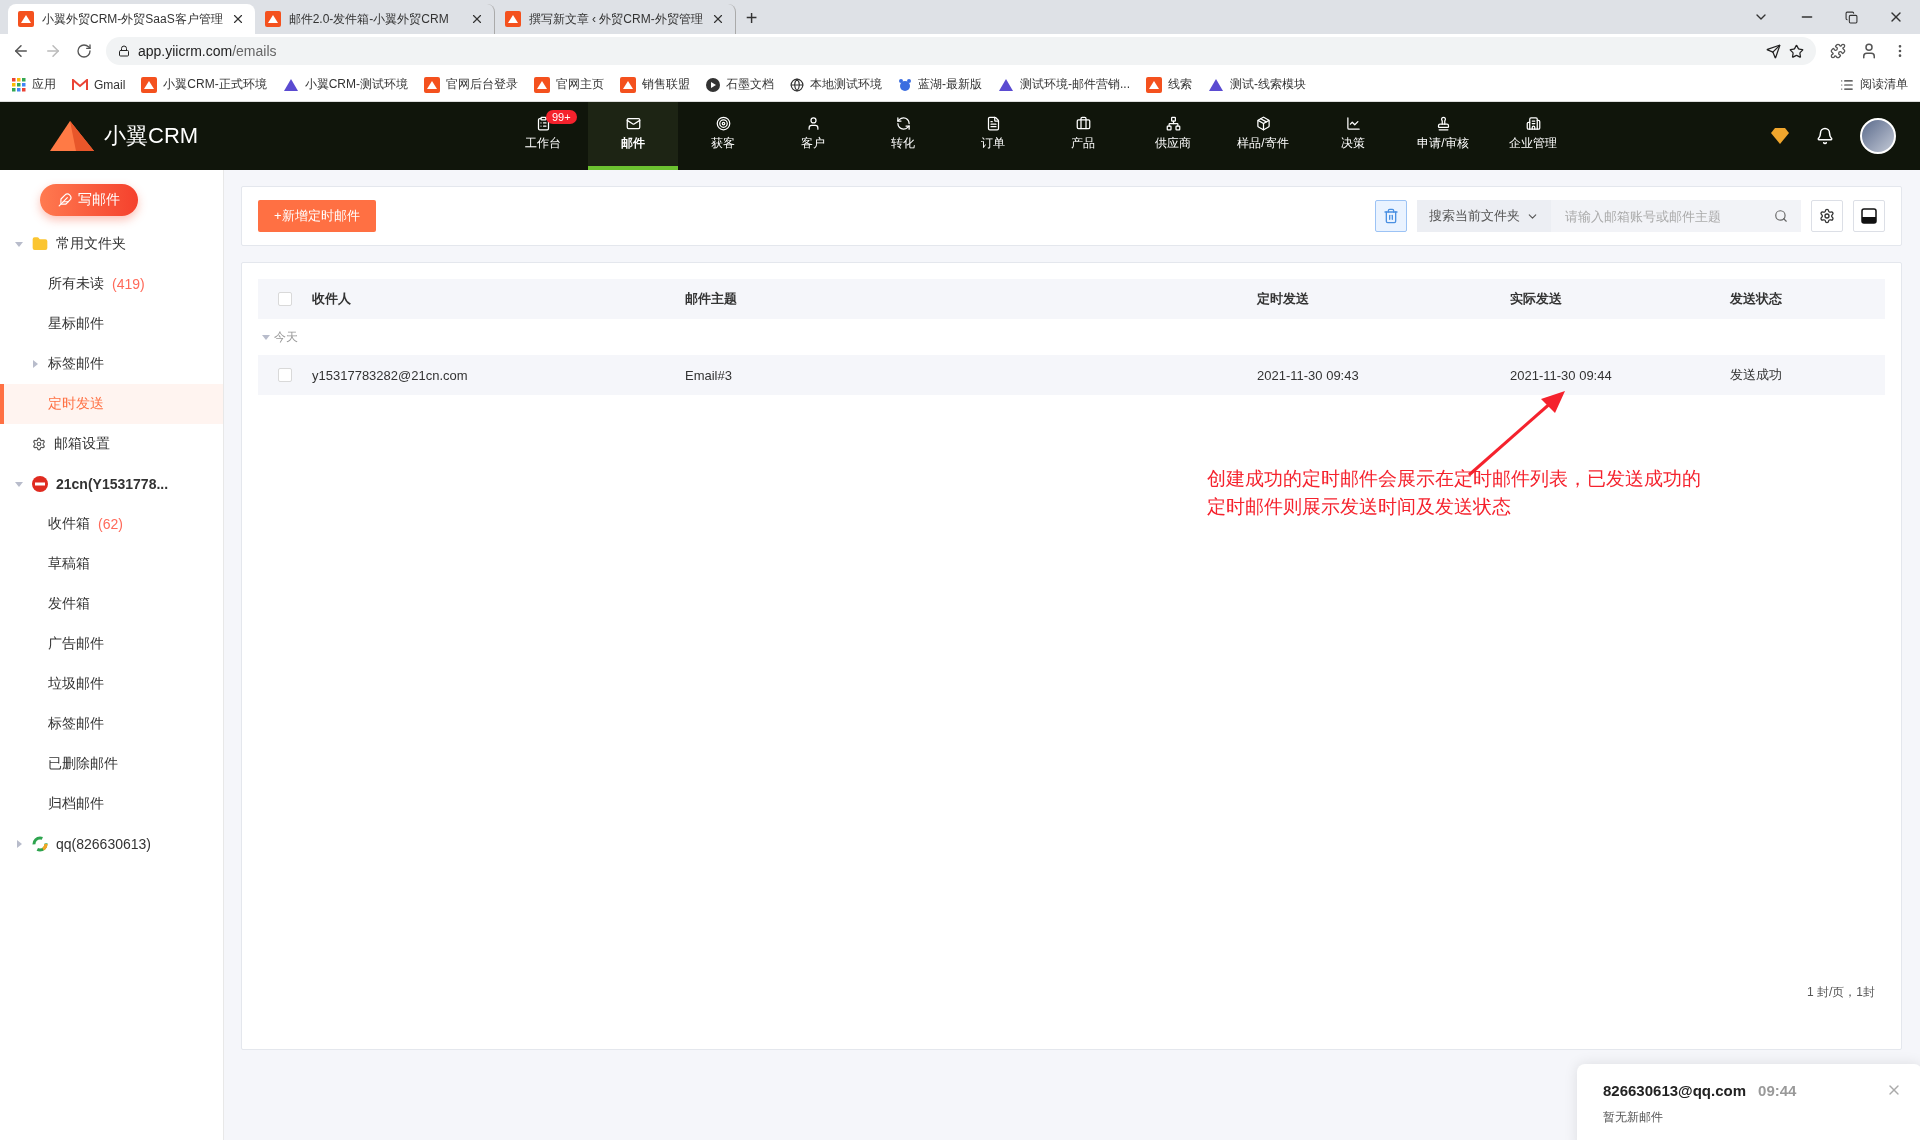 The width and height of the screenshot is (1920, 1140). I want to click on profile-icon, so click(1869, 51).